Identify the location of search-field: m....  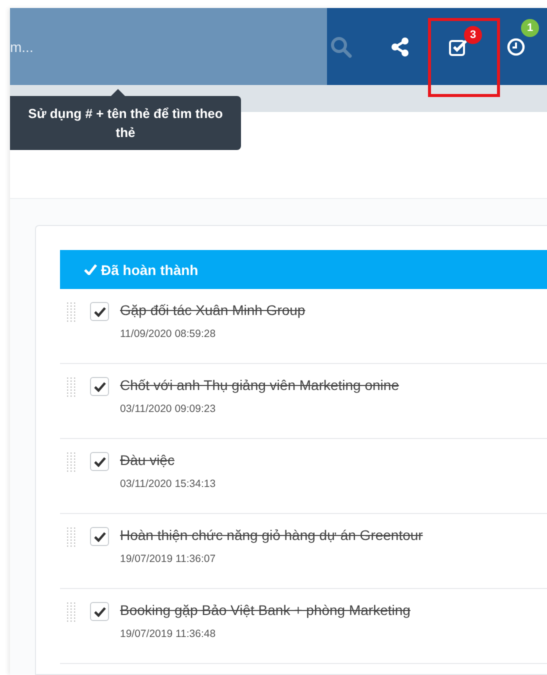
(168, 46).